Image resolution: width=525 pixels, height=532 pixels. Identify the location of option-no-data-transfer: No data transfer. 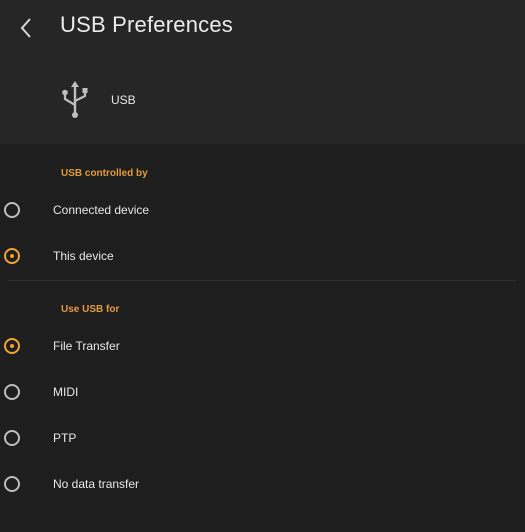
(262, 486).